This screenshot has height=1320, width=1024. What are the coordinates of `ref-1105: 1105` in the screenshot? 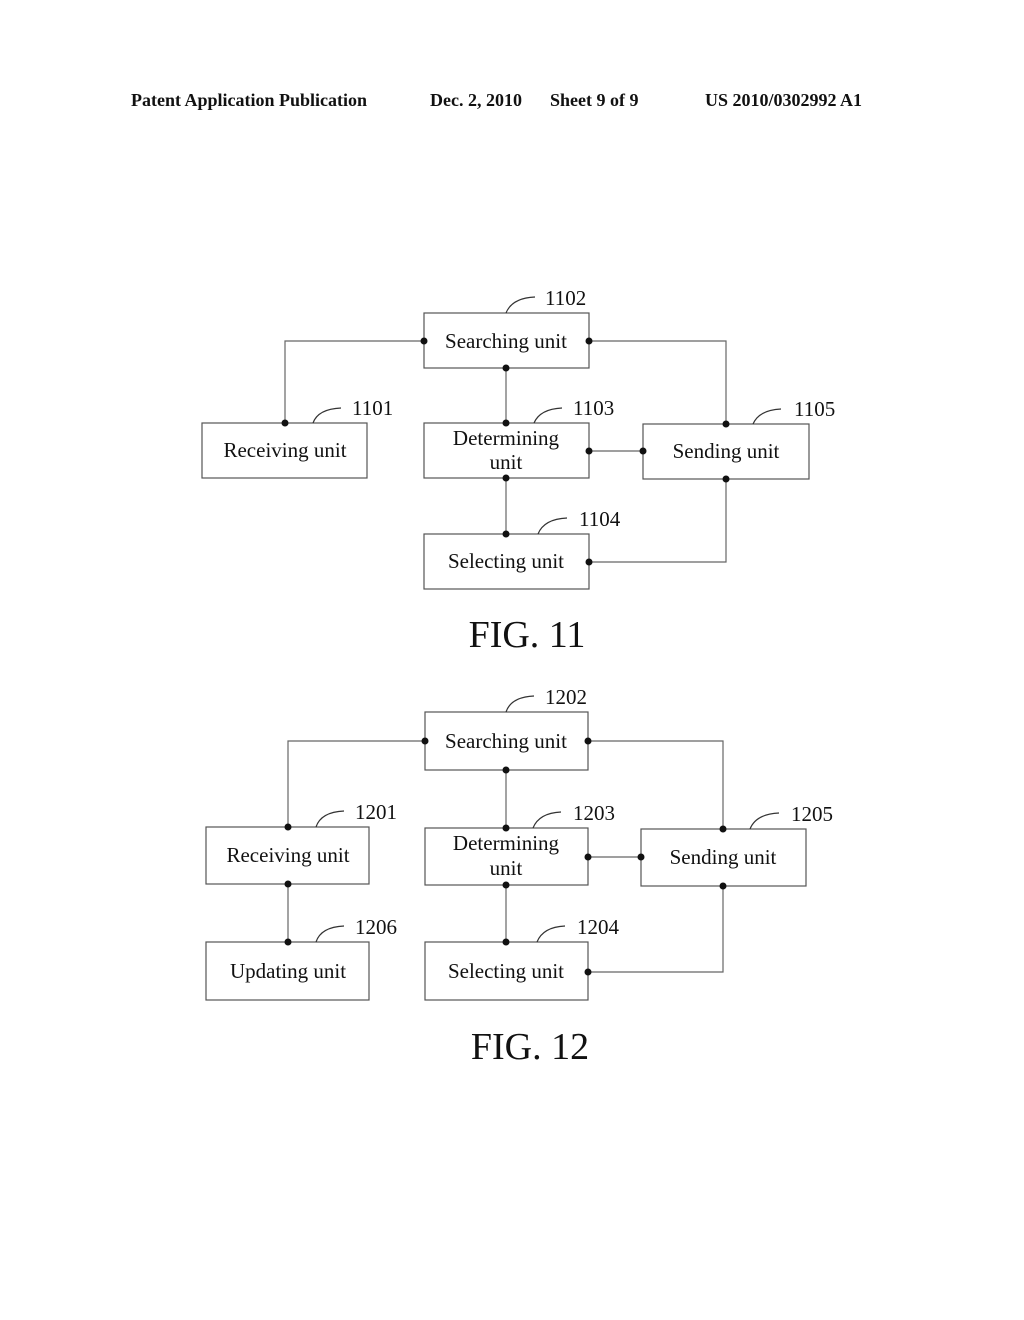 It's located at (814, 409).